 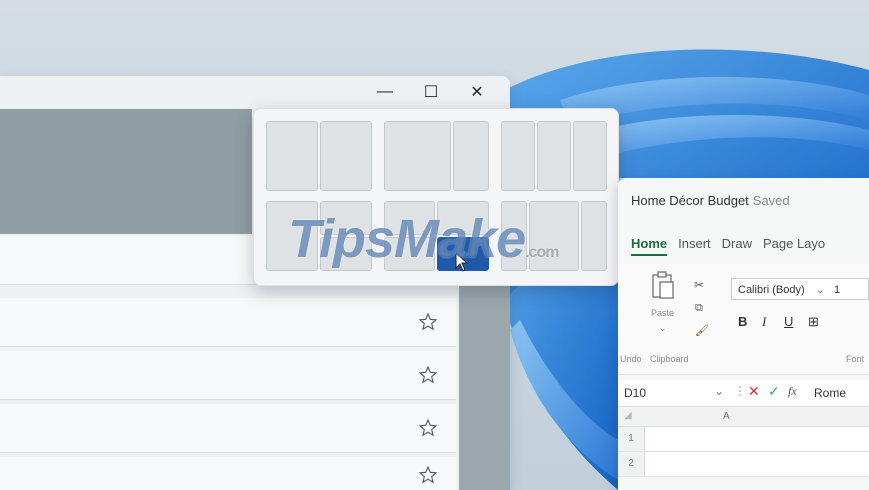 I want to click on format-painter-icon: 🖌, so click(x=702, y=330).